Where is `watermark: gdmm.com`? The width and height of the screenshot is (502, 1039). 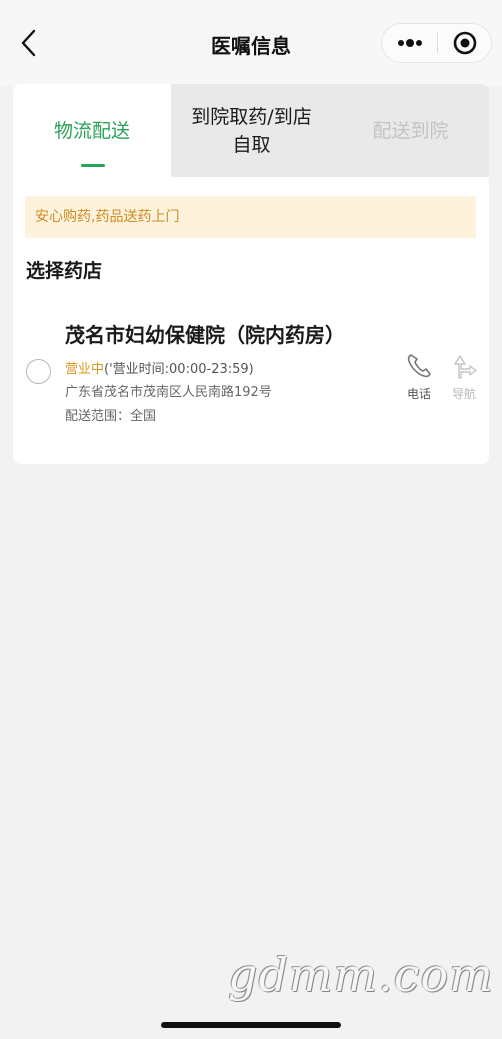 watermark: gdmm.com is located at coordinates (361, 975).